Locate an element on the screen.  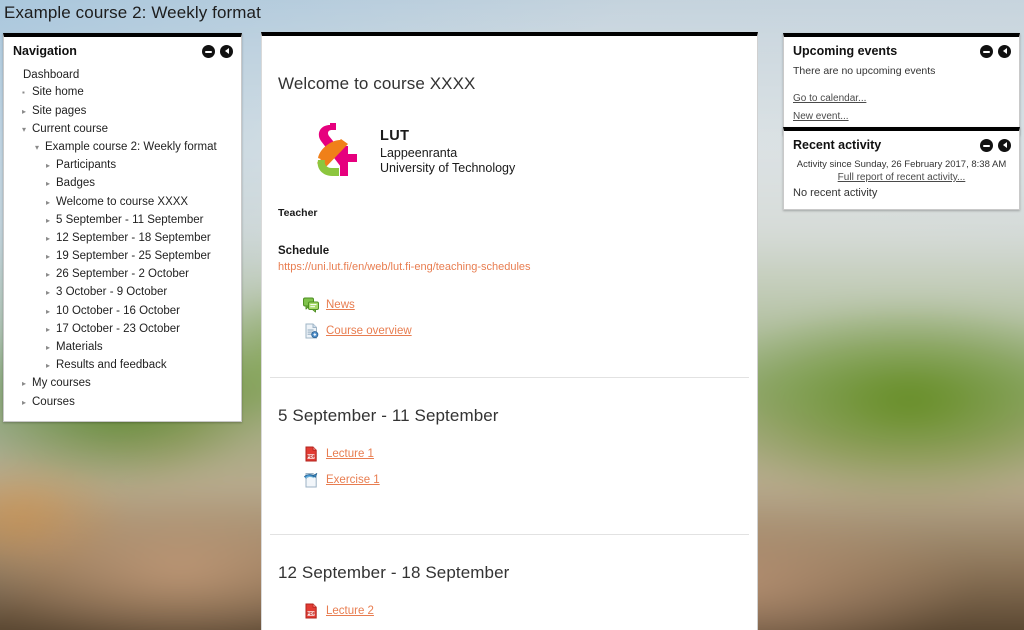
nav-item: ▾ Example course 2: Weekly format is located at coordinates (122, 147).